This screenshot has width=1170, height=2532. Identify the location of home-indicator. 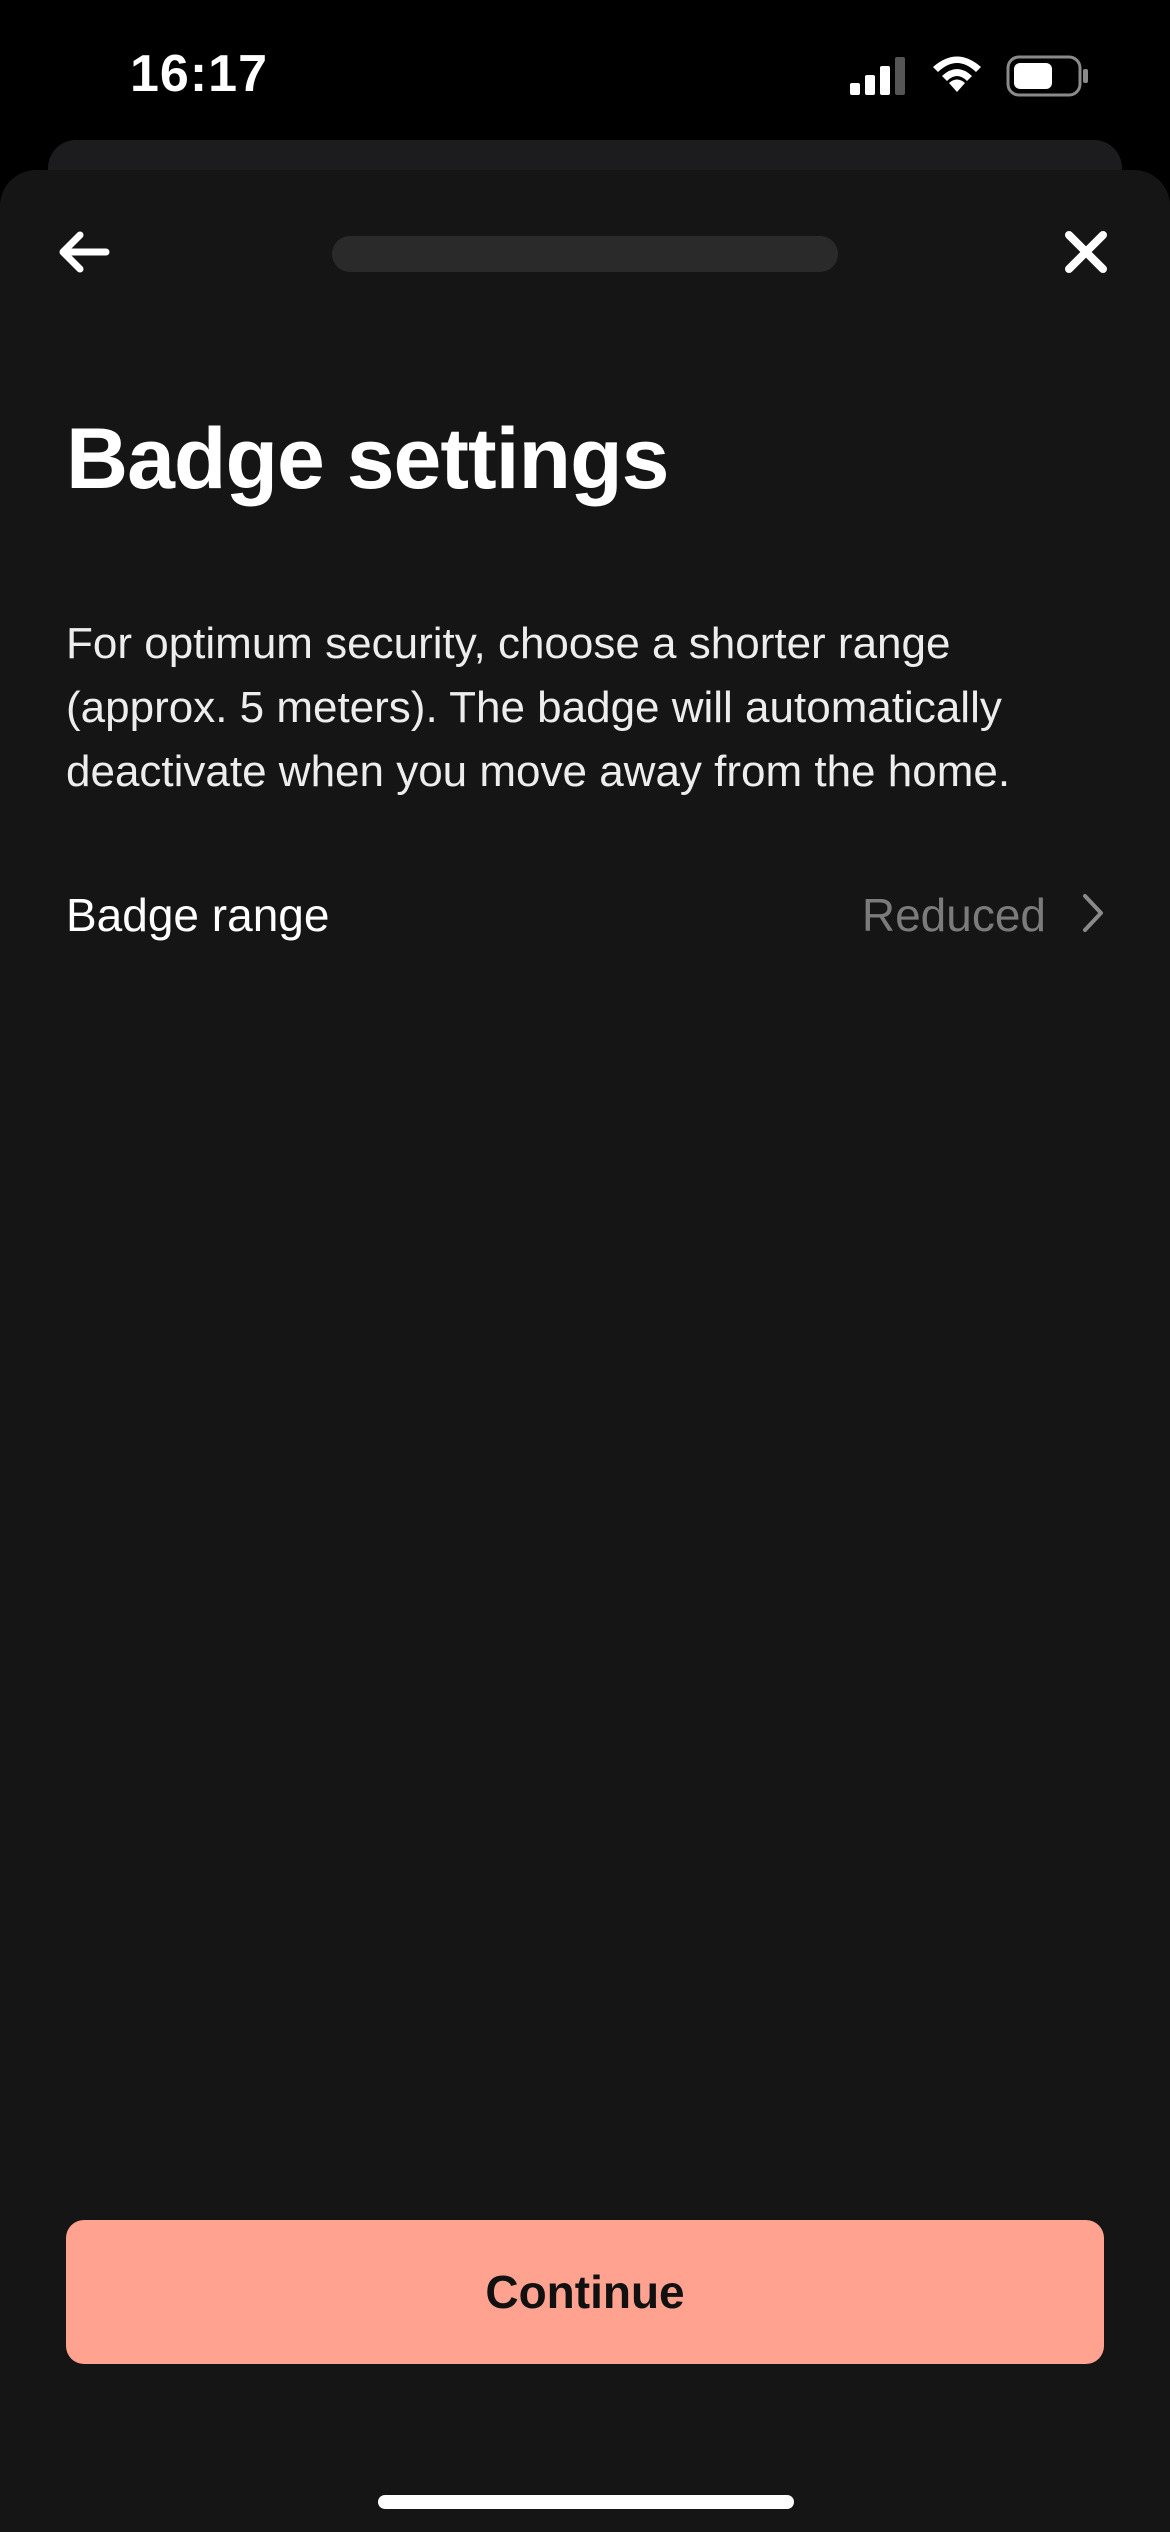
(586, 2502).